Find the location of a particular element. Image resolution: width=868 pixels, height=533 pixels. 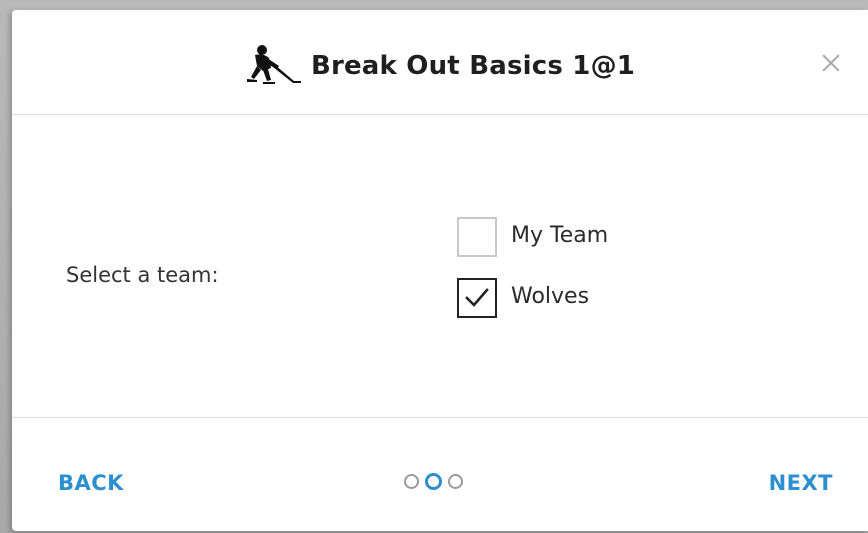

team-option-wolves: Wolves is located at coordinates (523, 298).